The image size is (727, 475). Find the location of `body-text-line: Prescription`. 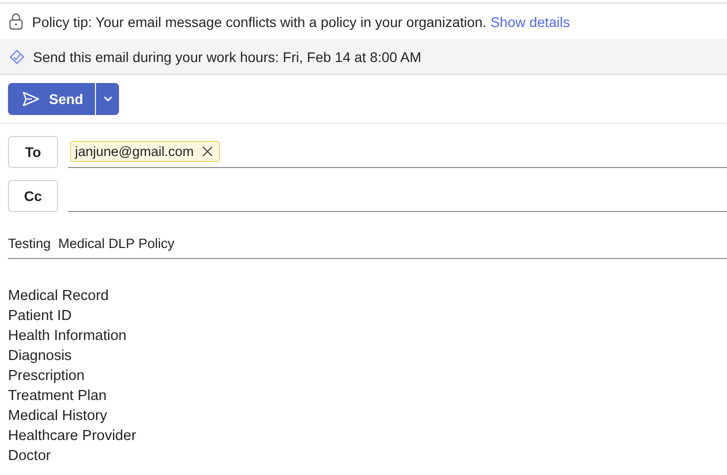

body-text-line: Prescription is located at coordinates (47, 376).